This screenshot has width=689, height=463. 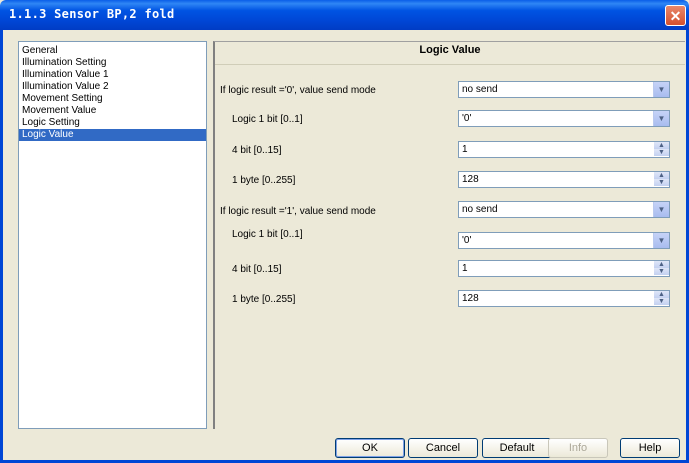 I want to click on row-label: If logic result ='0', value send mode, so click(x=298, y=90).